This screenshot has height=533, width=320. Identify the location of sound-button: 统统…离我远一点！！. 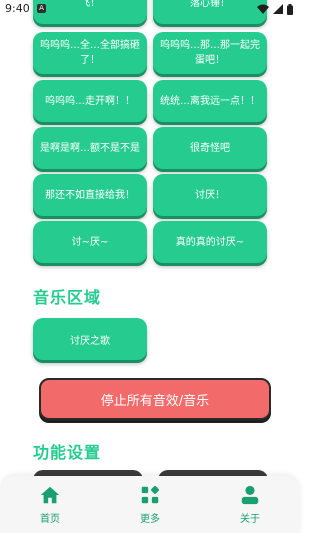
(210, 101).